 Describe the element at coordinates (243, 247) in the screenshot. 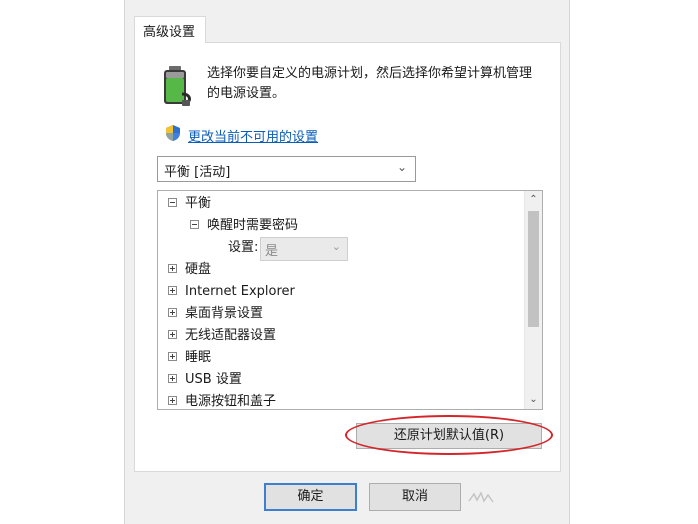

I see `setting-label: 设置:` at that location.